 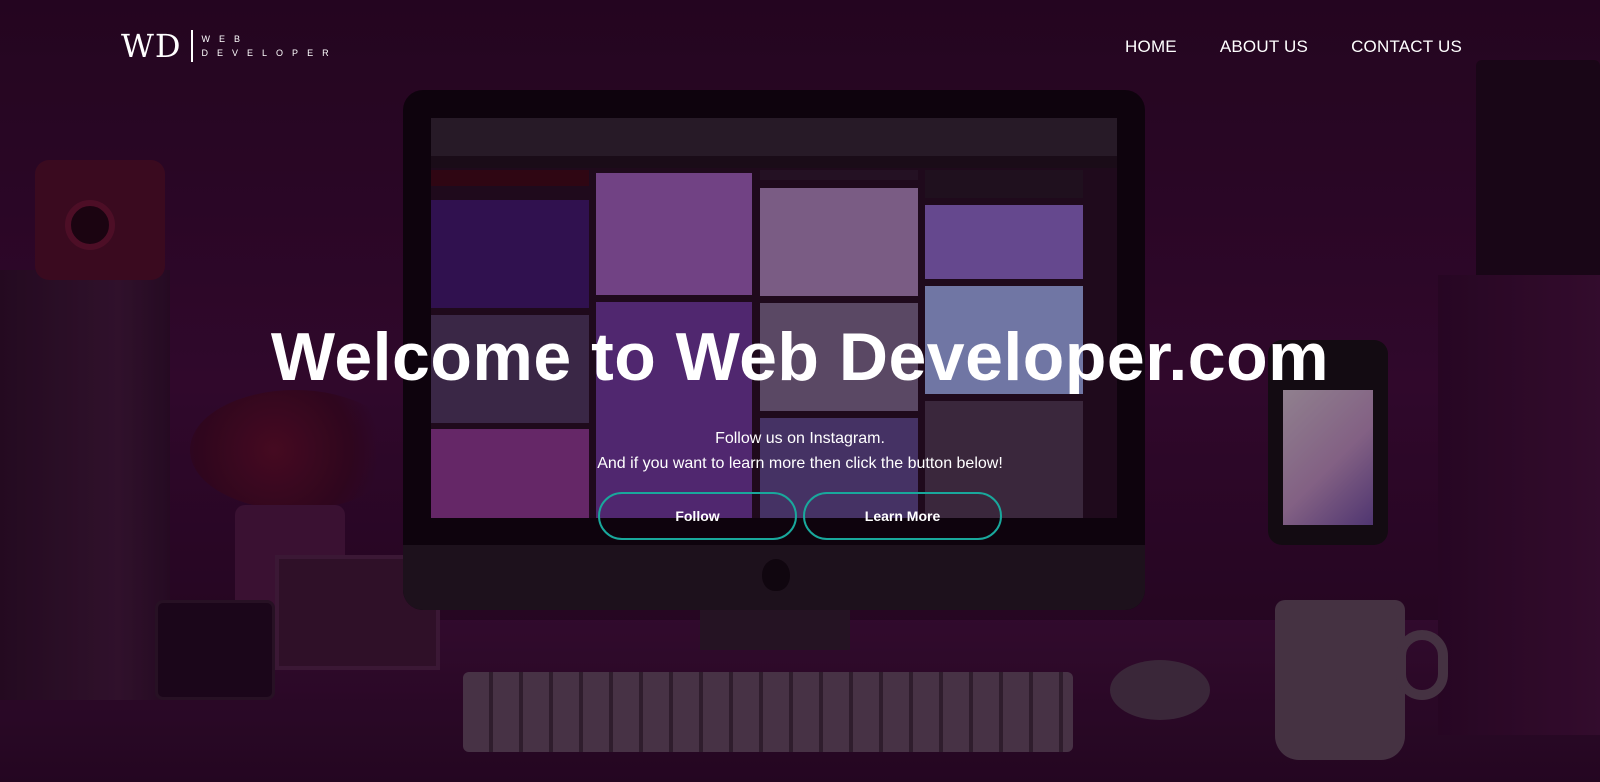 What do you see at coordinates (800, 438) in the screenshot?
I see `hero-subtitle-line-1: Follow us on Instagram.` at bounding box center [800, 438].